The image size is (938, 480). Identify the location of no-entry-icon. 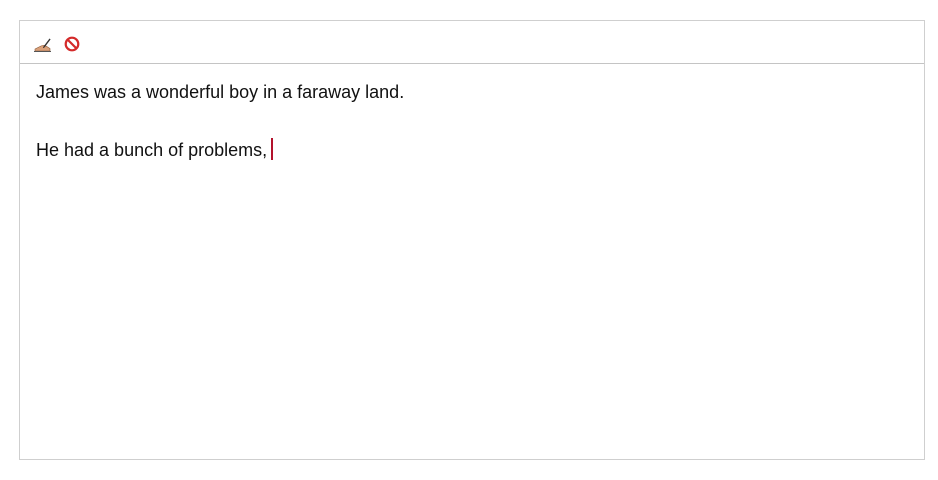
(72, 44).